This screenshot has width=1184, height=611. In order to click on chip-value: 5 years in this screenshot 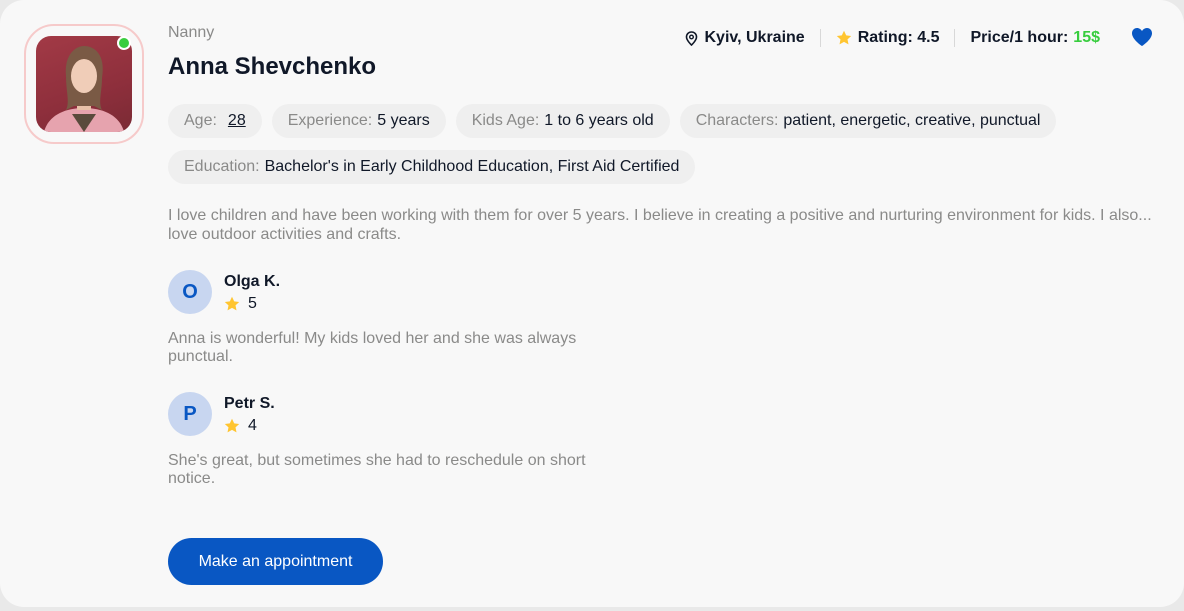, I will do `click(403, 120)`.